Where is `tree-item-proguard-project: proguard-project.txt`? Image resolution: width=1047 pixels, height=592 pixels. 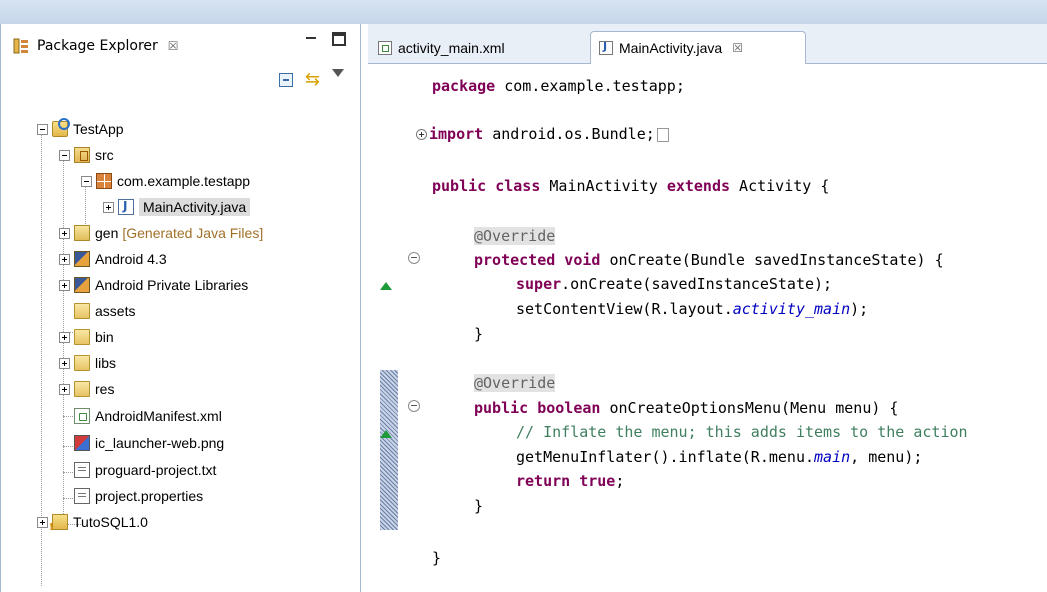 tree-item-proguard-project: proguard-project.txt is located at coordinates (145, 470).